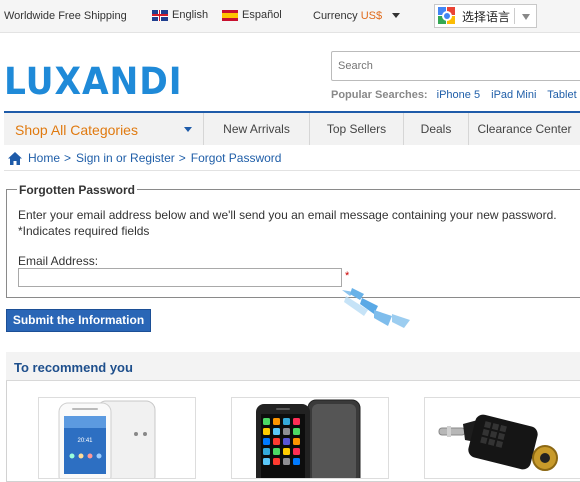 The height and width of the screenshot is (482, 580). What do you see at coordinates (76, 130) in the screenshot?
I see `shop-all-categories-label: Shop All Categories` at bounding box center [76, 130].